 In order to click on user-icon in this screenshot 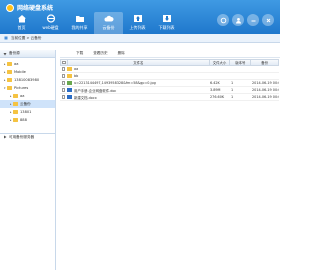, I will do `click(238, 20)`.